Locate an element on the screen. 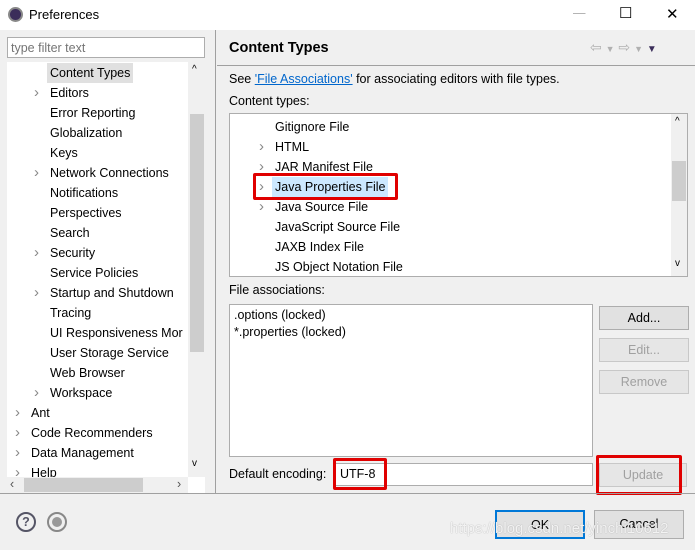 The width and height of the screenshot is (695, 550). tree-item: Error Reporting is located at coordinates (102, 113).